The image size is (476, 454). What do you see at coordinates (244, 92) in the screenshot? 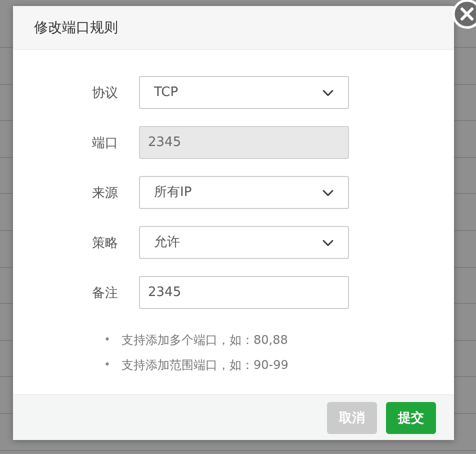
I see `dropdown: TCP` at bounding box center [244, 92].